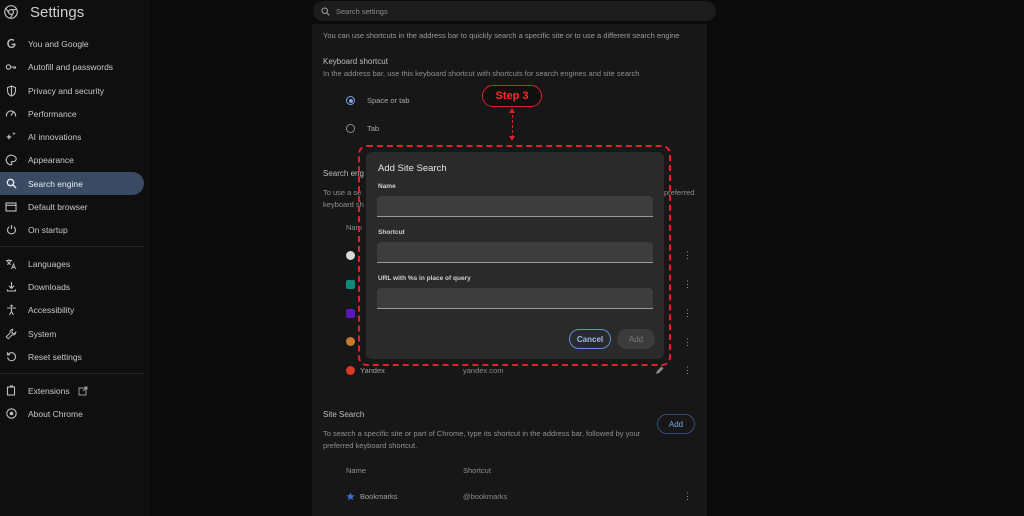  Describe the element at coordinates (350, 284) in the screenshot. I see `bing-engine-icon` at that location.